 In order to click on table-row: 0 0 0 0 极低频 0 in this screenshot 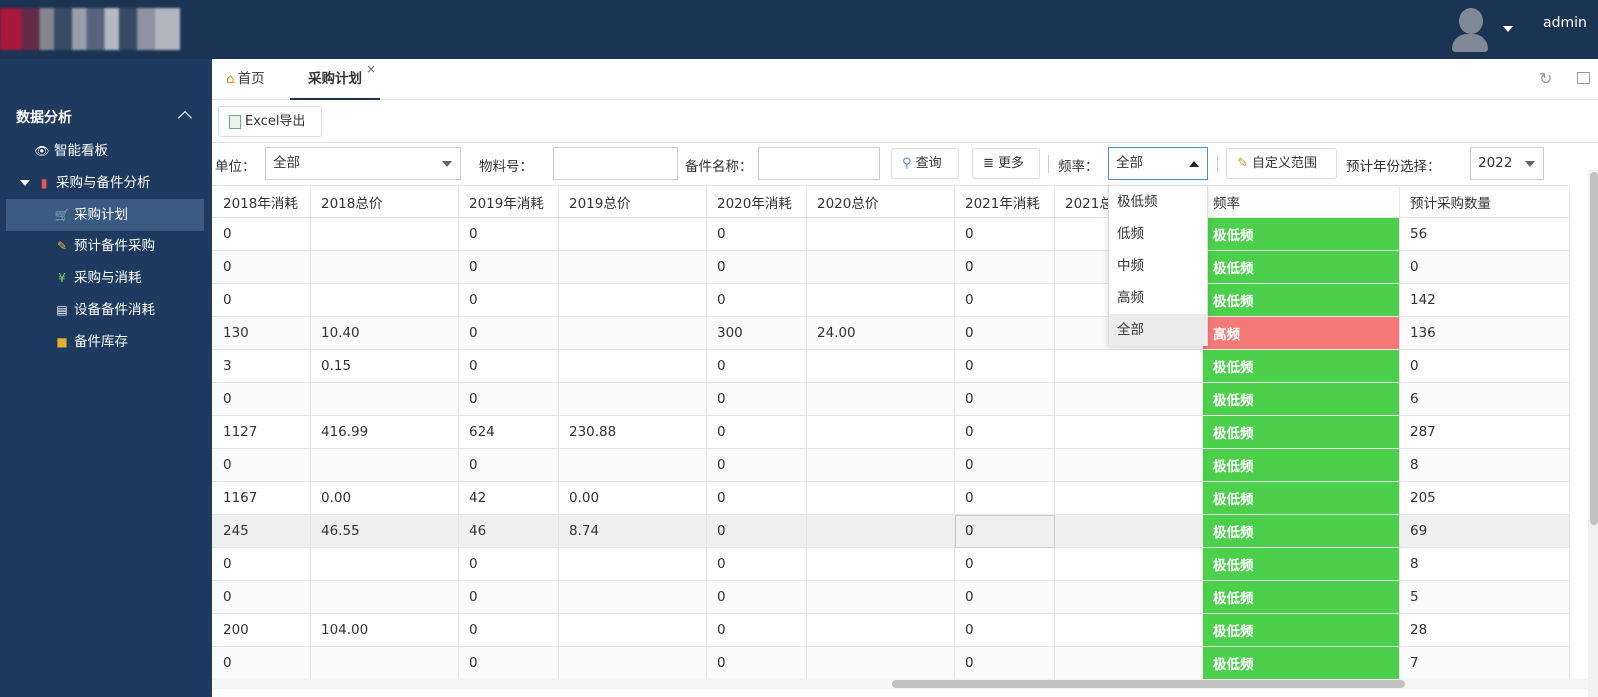, I will do `click(891, 267)`.